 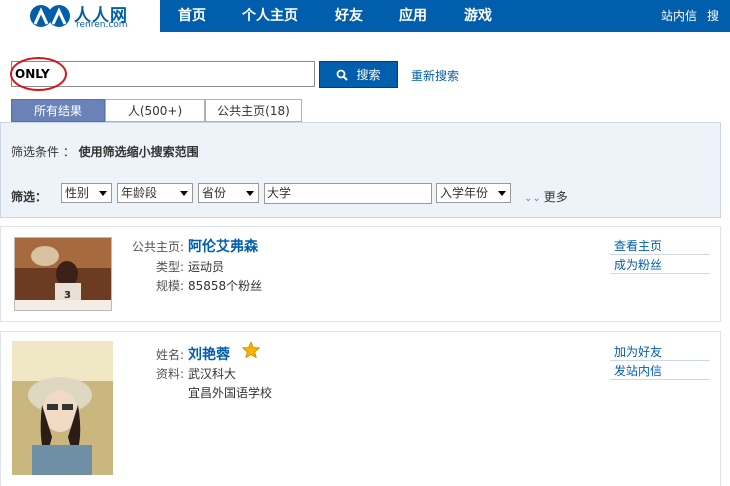 I want to click on tab-public-pages: 公共主页(18), so click(x=253, y=110).